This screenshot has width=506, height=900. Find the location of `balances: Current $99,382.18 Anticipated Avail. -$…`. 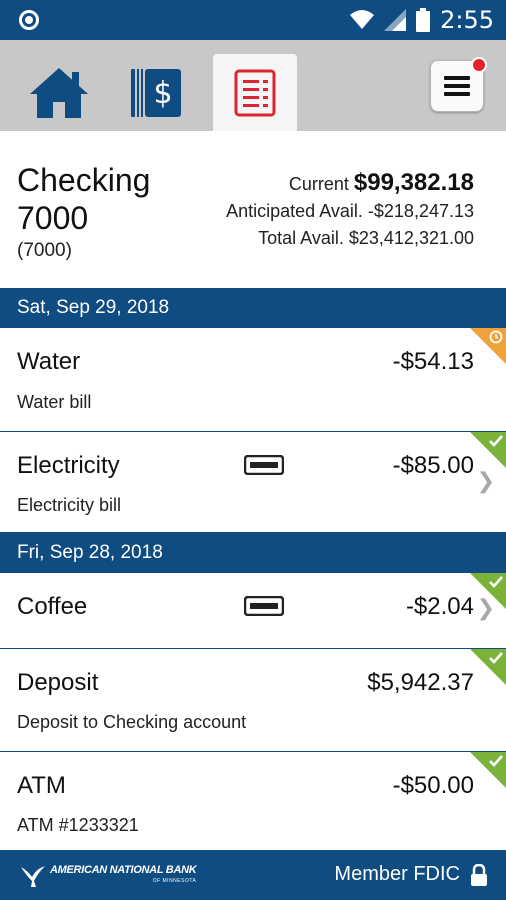

balances: Current $99,382.18 Anticipated Avail. -$… is located at coordinates (350, 210).